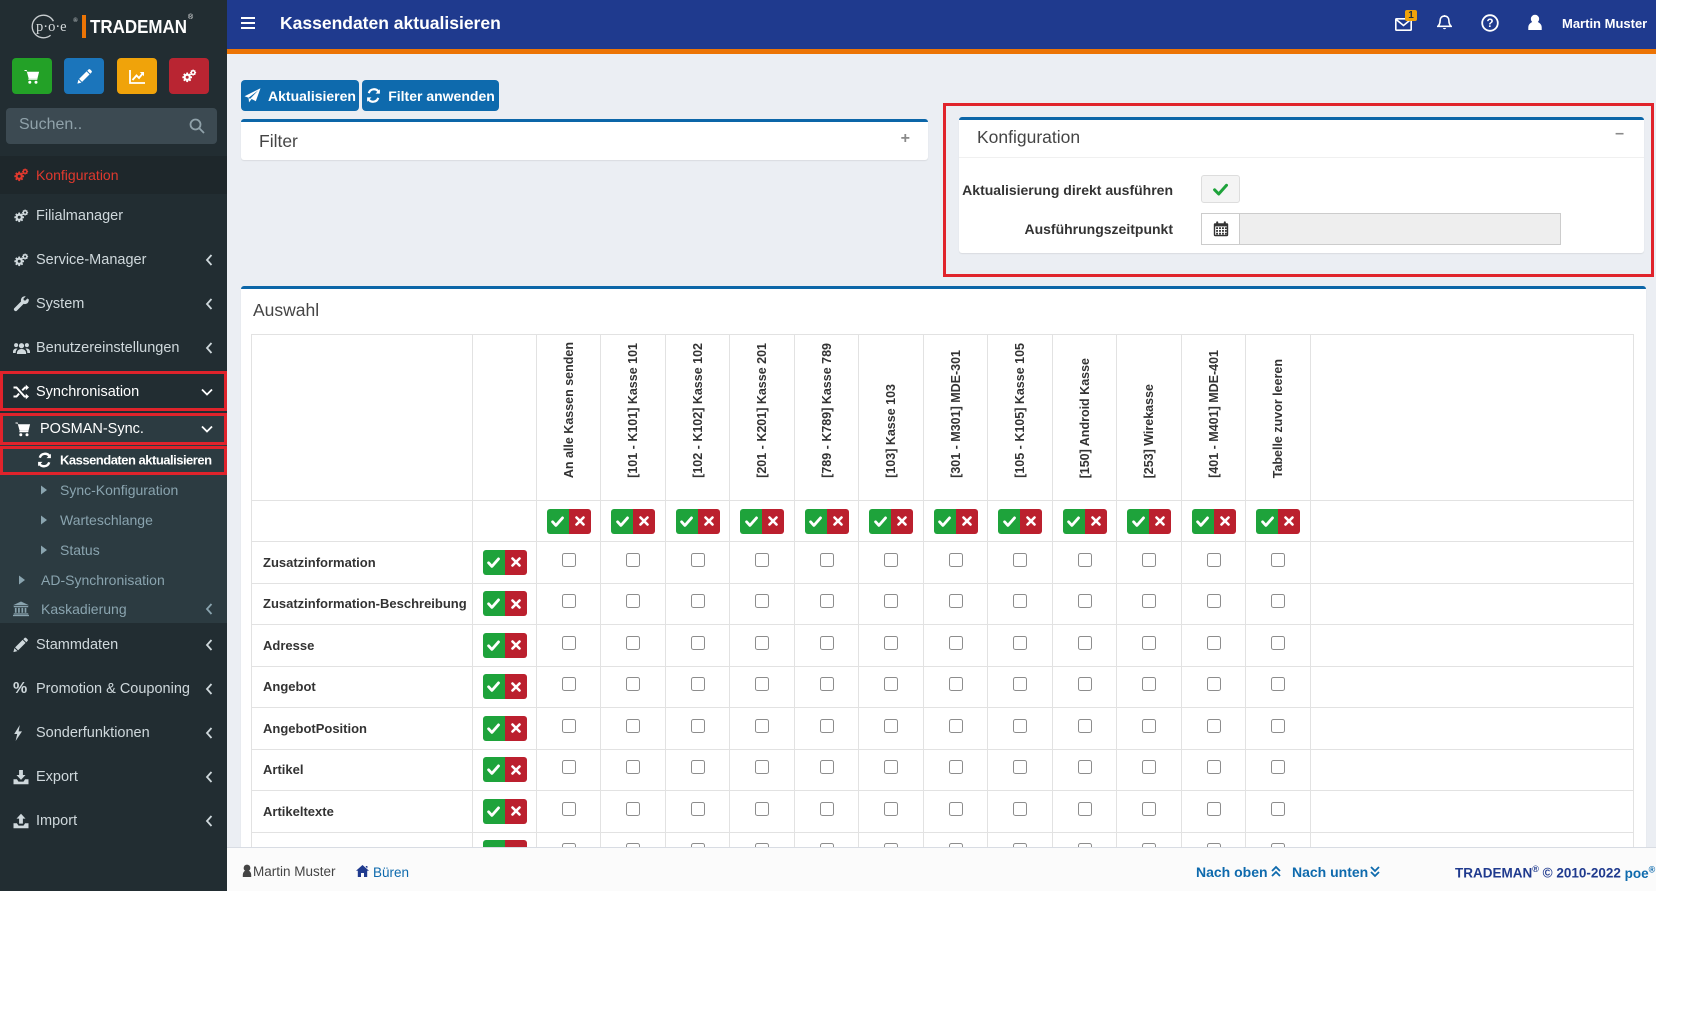 The width and height of the screenshot is (1690, 1014). What do you see at coordinates (51, 27) in the screenshot?
I see `svg-text: p·o·e` at bounding box center [51, 27].